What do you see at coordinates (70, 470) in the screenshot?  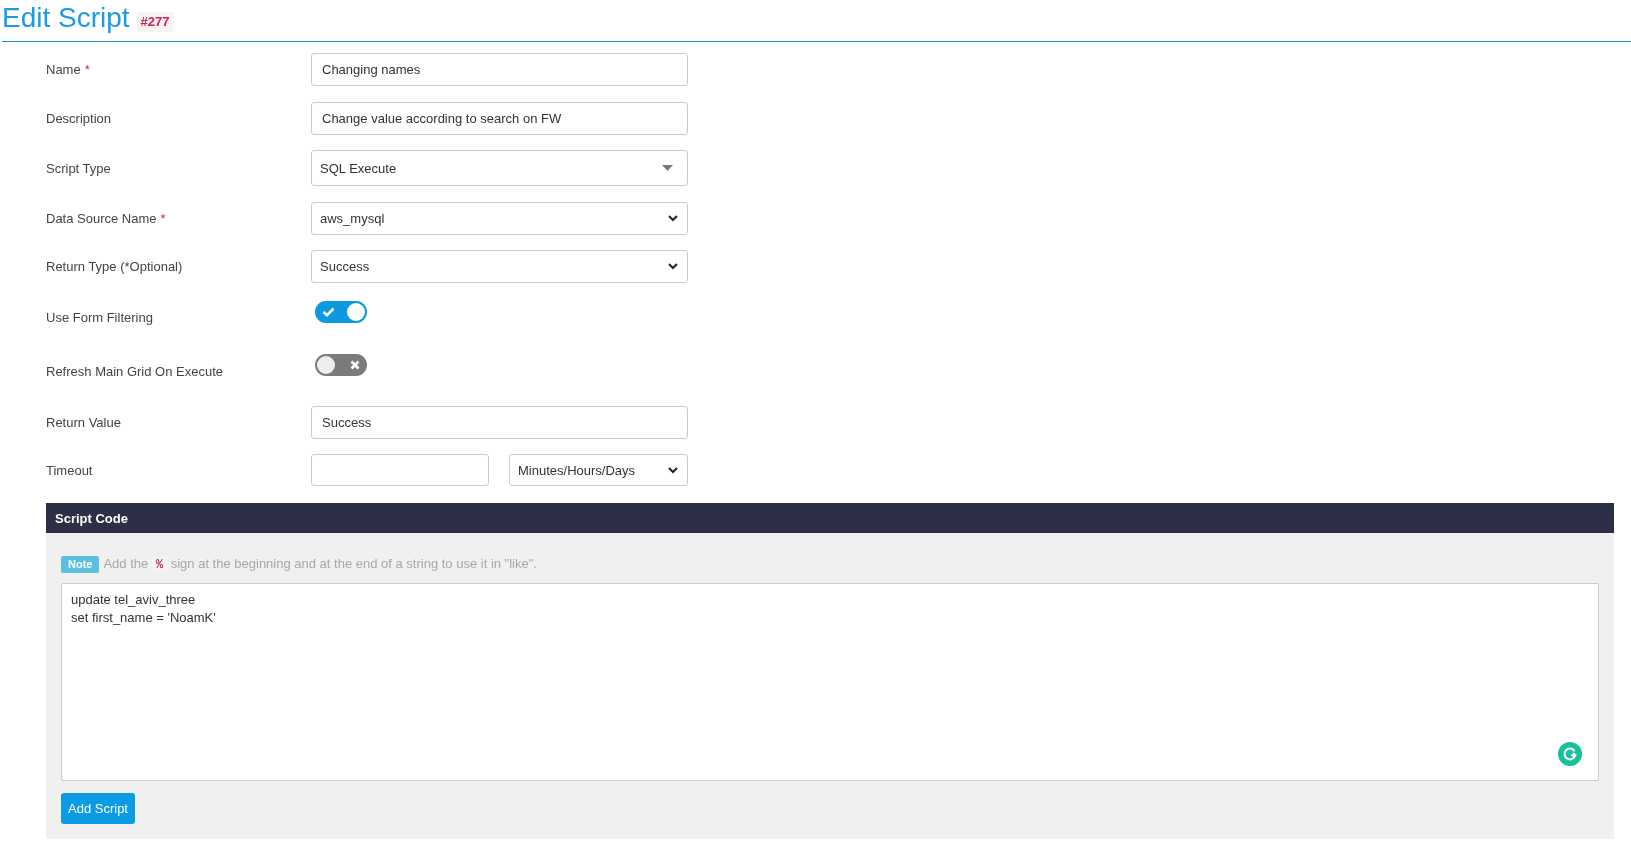 I see `field-label: Timeout` at bounding box center [70, 470].